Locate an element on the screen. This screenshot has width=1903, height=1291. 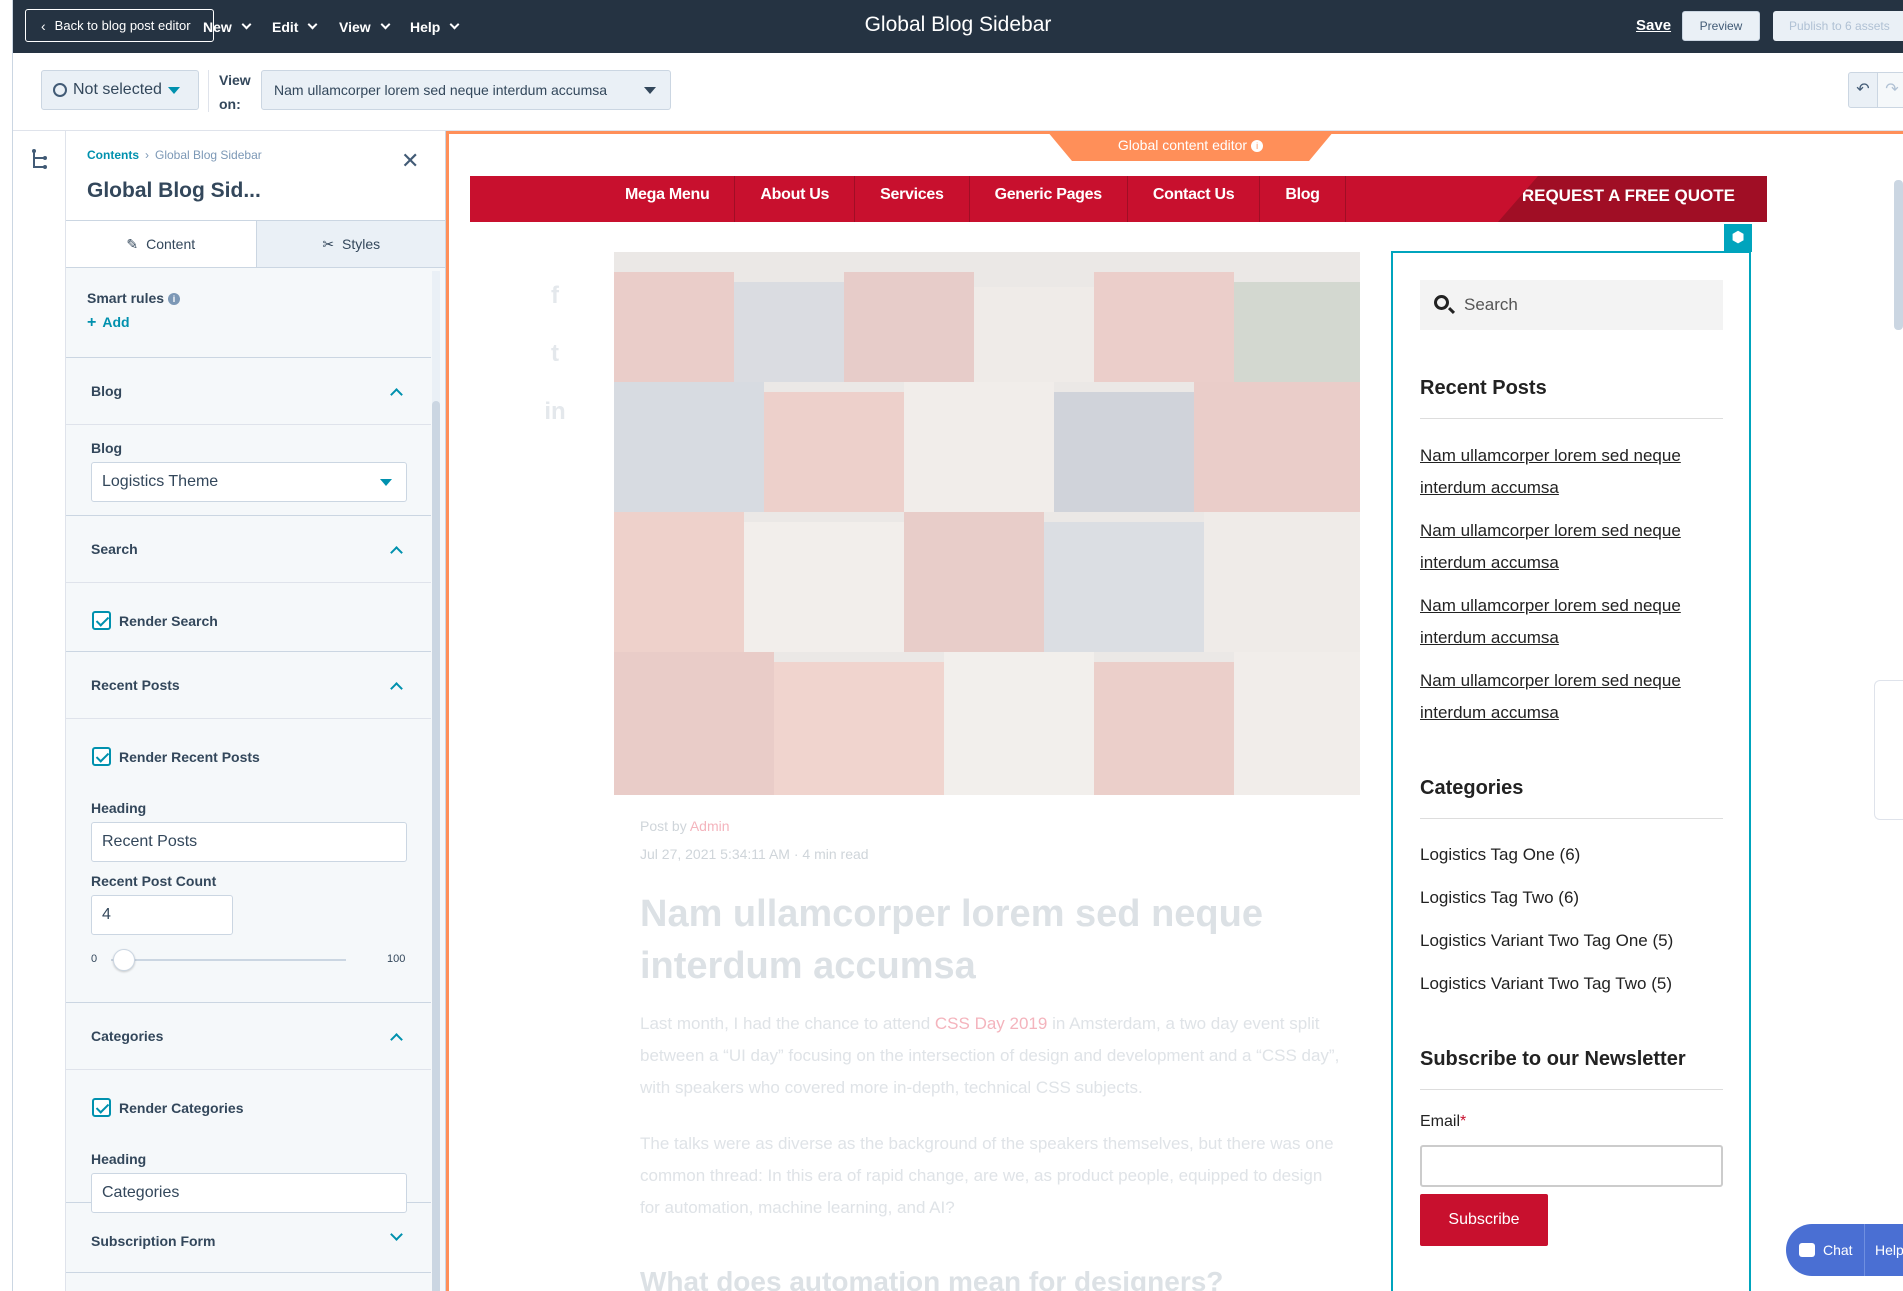
render-recent-posts-checkbox: Render Recent Posts is located at coordinates (176, 756).